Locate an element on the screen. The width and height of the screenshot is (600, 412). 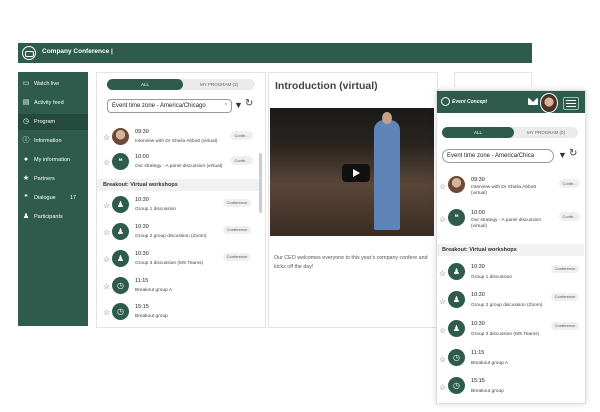
video-player is located at coordinates (352, 172).